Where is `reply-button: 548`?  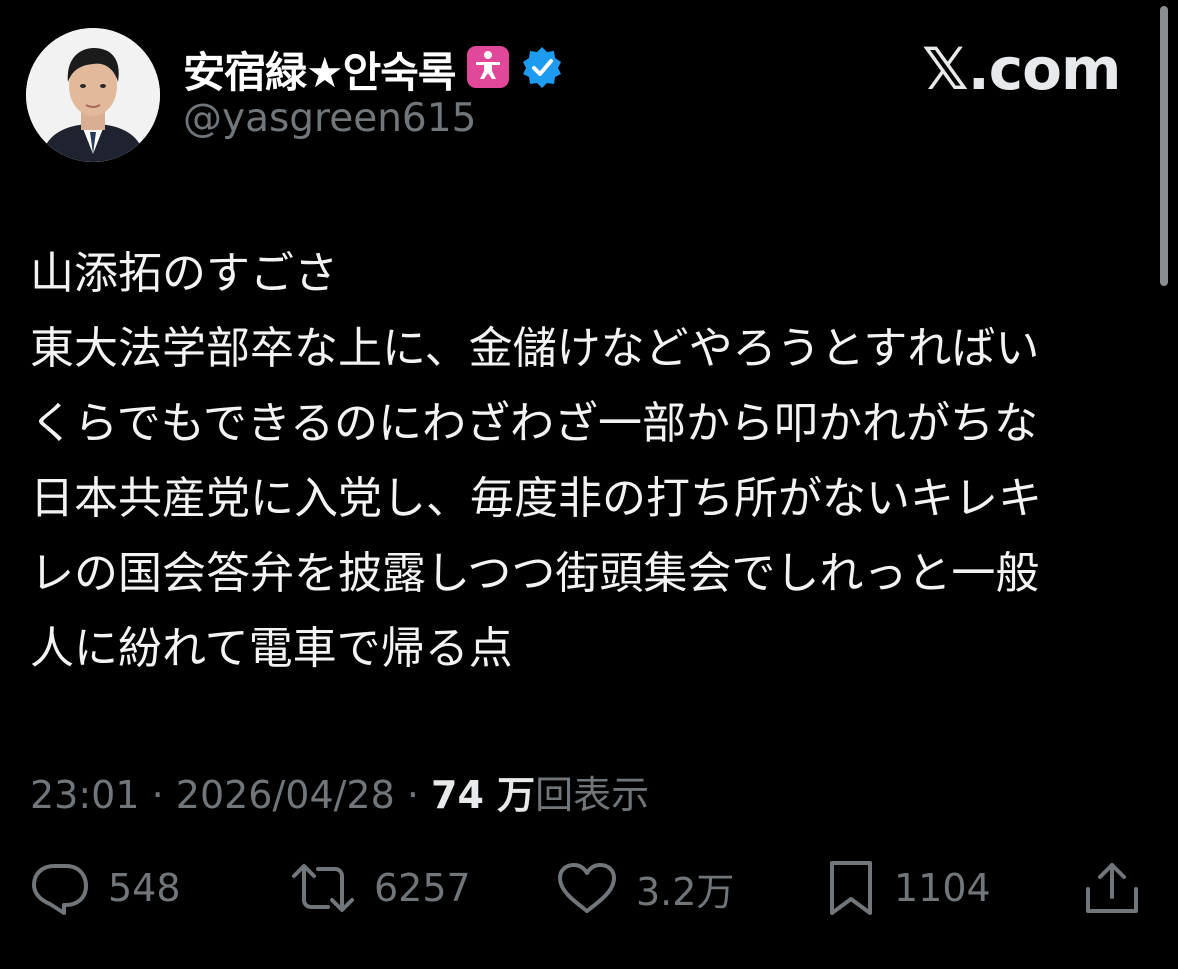 reply-button: 548 is located at coordinates (105, 888).